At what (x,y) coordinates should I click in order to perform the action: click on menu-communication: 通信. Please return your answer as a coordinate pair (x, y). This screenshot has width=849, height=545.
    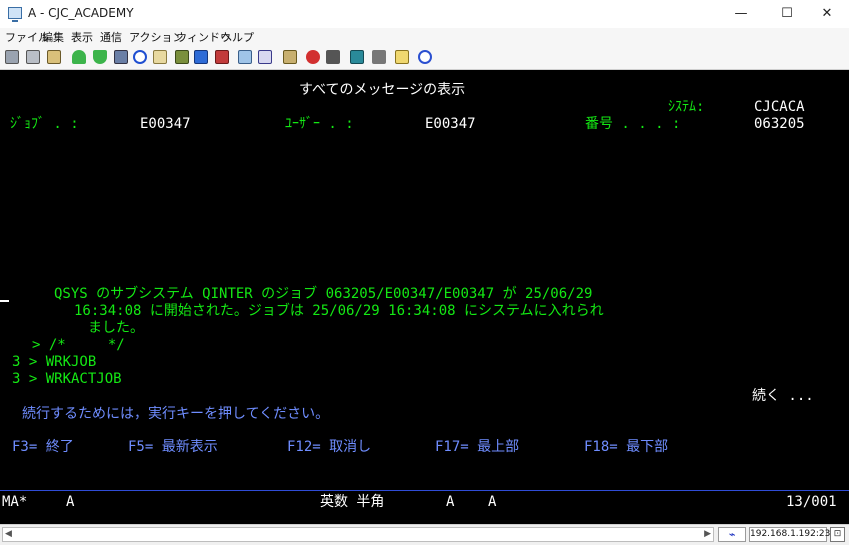
    Looking at the image, I should click on (111, 37).